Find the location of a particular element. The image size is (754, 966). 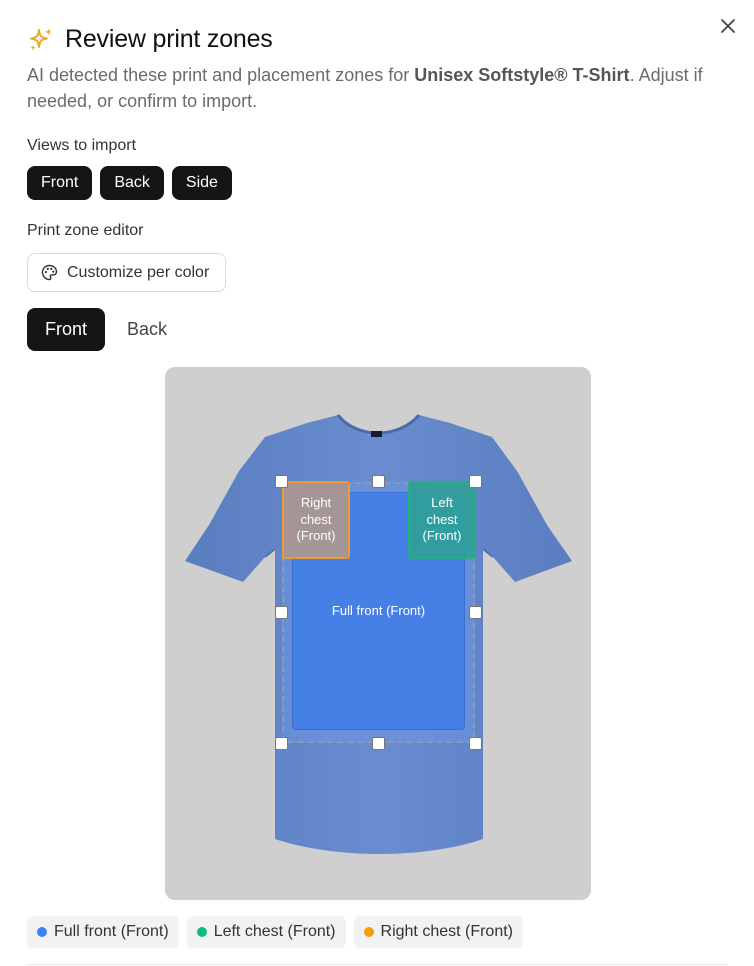

right-chest-color-dot is located at coordinates (368, 932).